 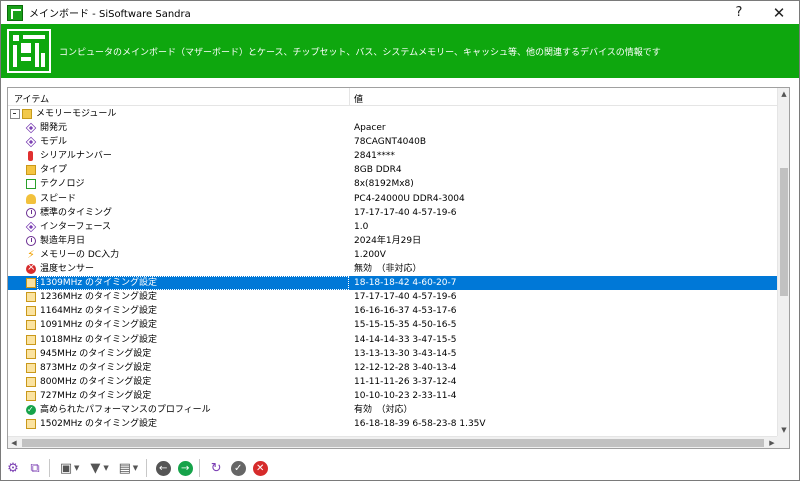 I want to click on item-value: Apacer, so click(x=370, y=128).